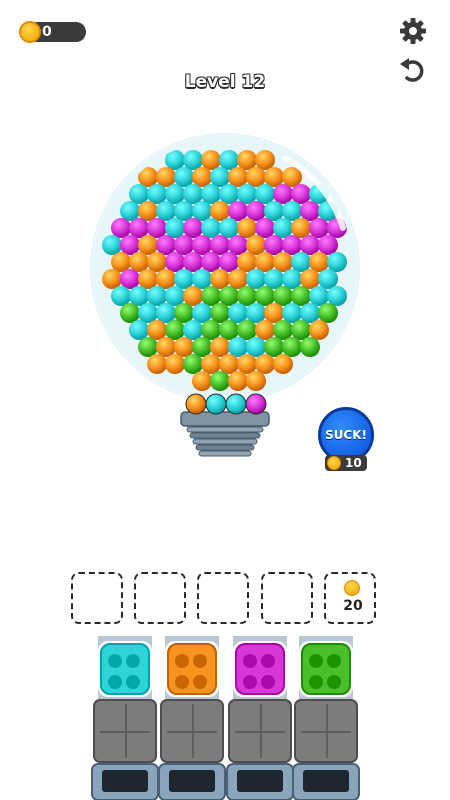 The width and height of the screenshot is (450, 800). I want to click on coin-icon, so click(334, 463).